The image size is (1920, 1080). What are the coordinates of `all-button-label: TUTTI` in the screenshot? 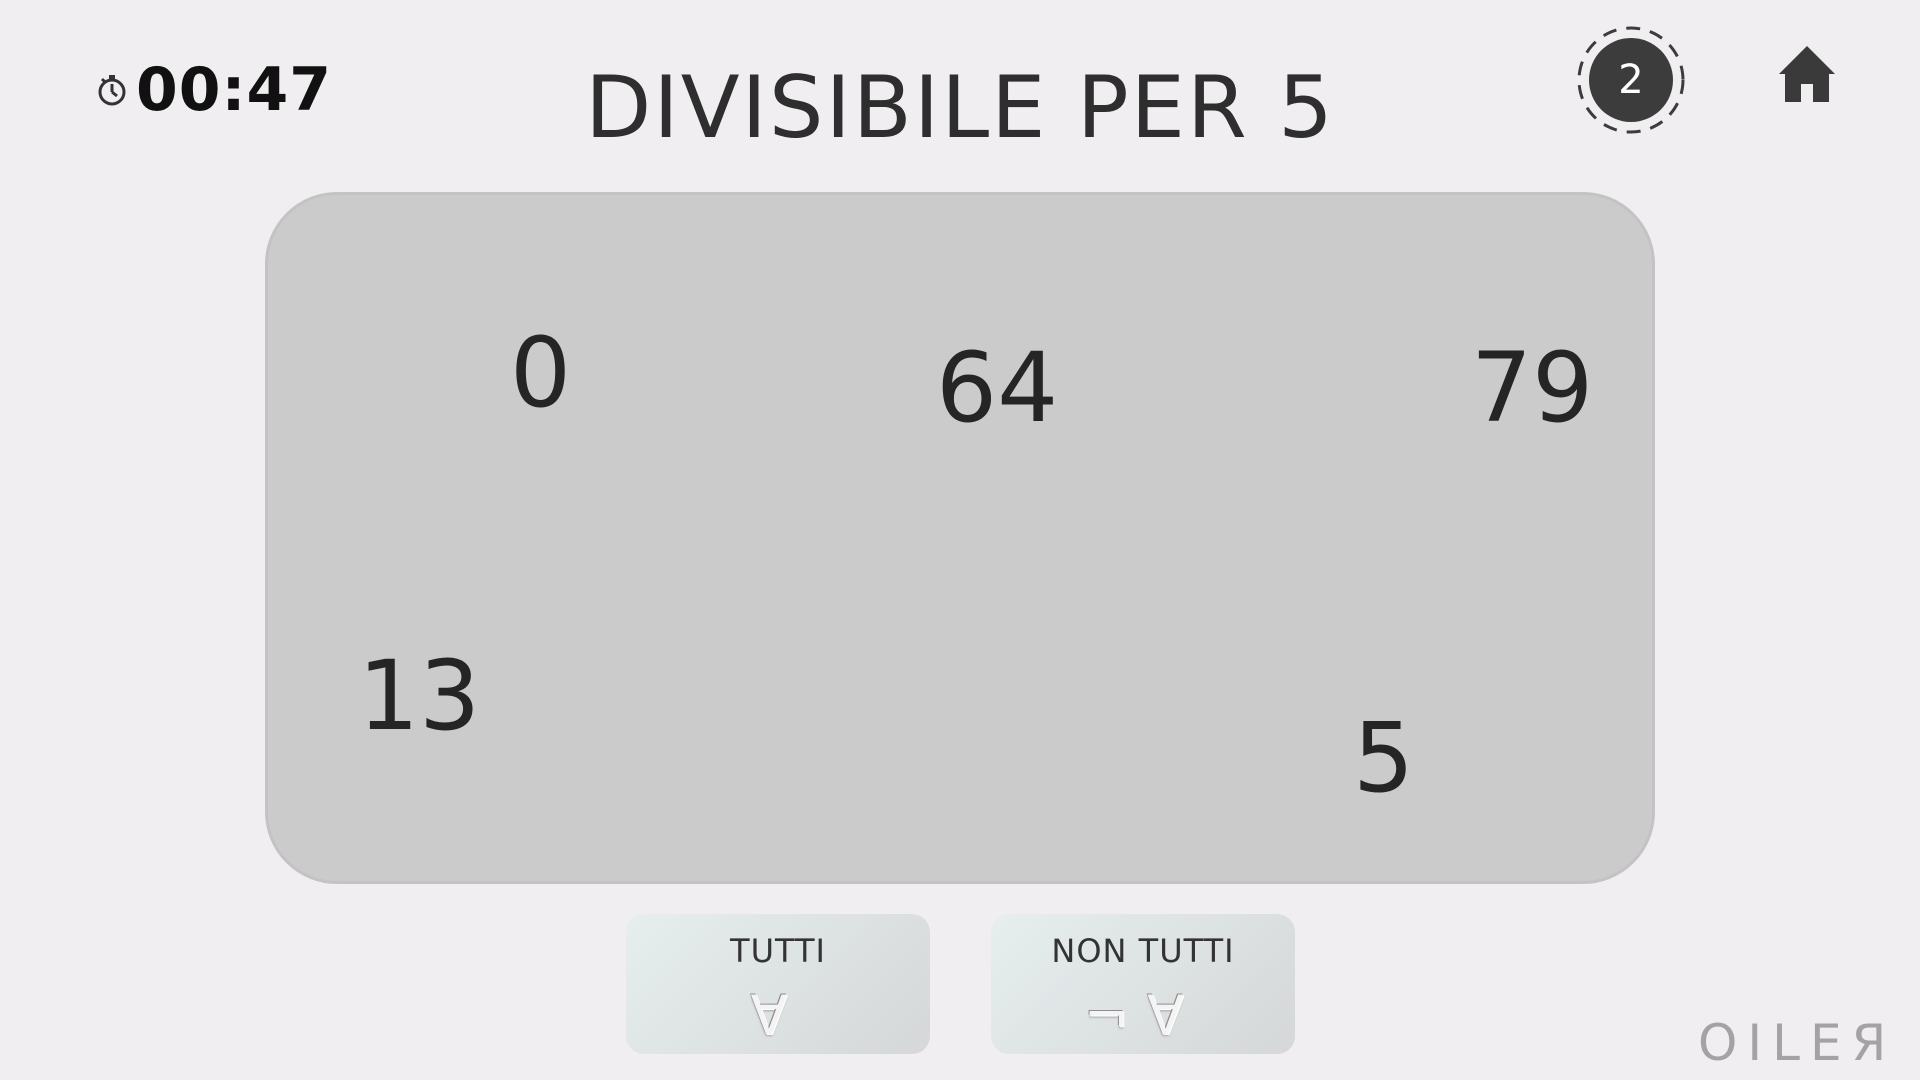 It's located at (778, 951).